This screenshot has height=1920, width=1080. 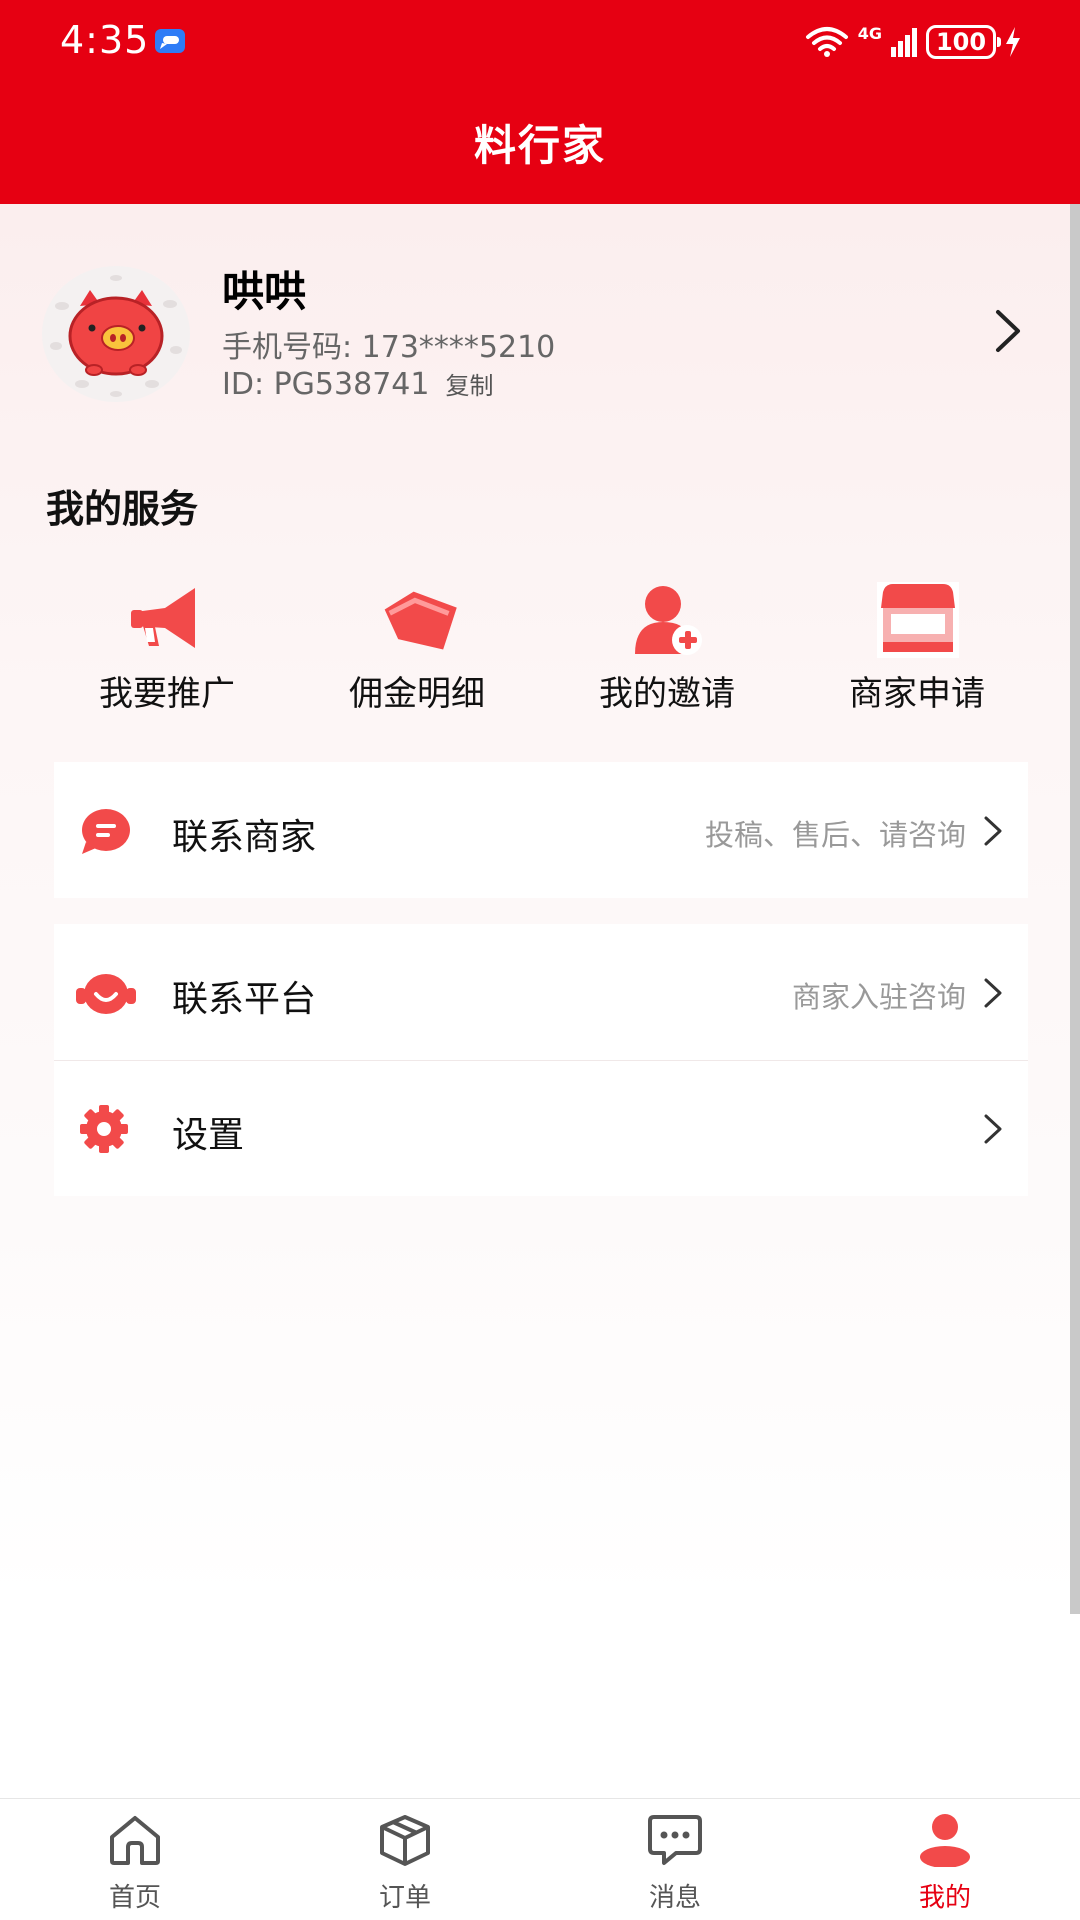 I want to click on copy-id-button: 复制, so click(x=469, y=383).